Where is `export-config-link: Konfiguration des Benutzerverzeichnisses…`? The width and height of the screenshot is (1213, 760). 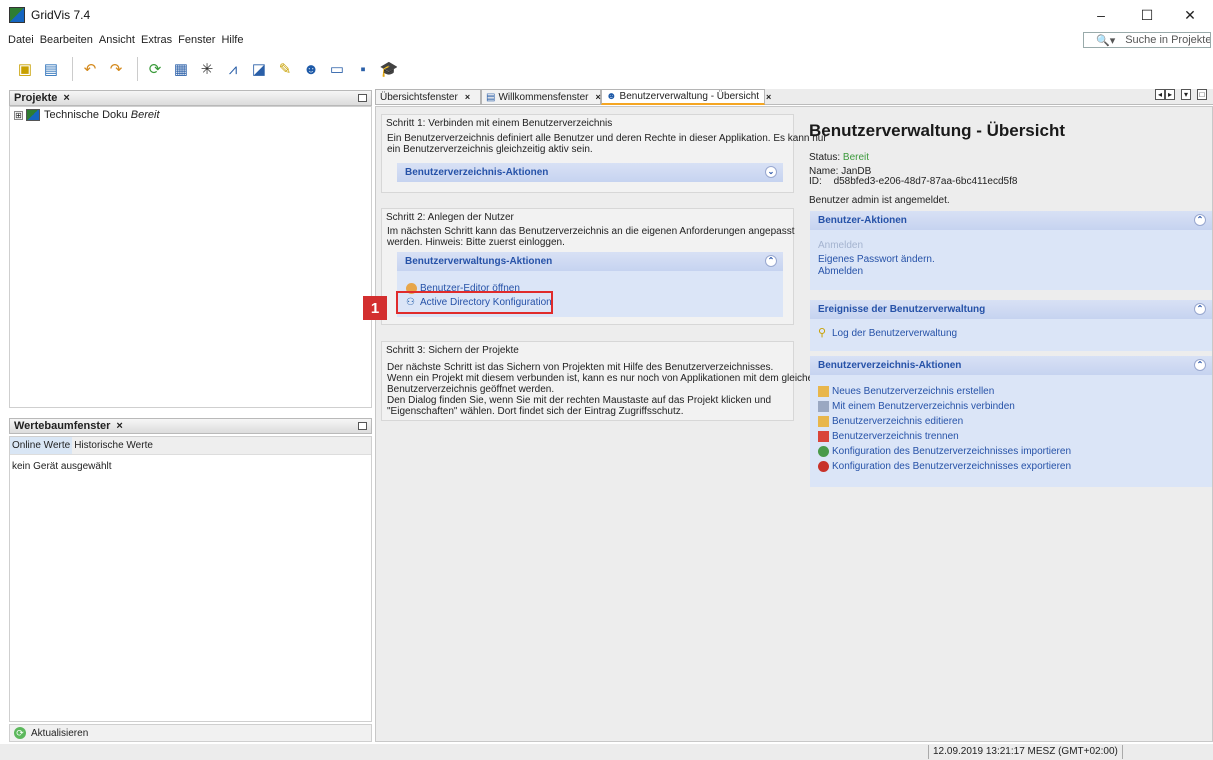
export-config-link: Konfiguration des Benutzerverzeichnisses… is located at coordinates (944, 466).